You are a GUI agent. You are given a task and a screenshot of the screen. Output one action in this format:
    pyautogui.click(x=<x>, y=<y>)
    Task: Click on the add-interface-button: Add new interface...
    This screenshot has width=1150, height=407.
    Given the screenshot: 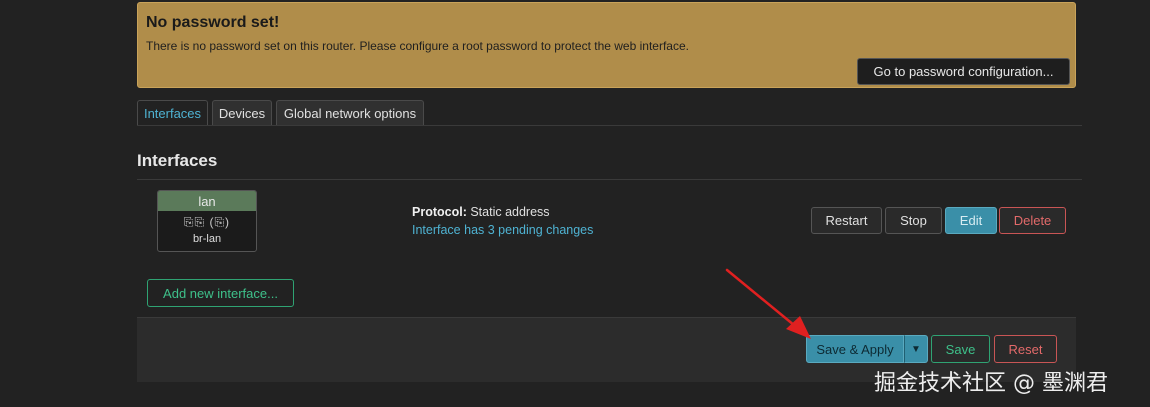 What is the action you would take?
    pyautogui.click(x=220, y=293)
    